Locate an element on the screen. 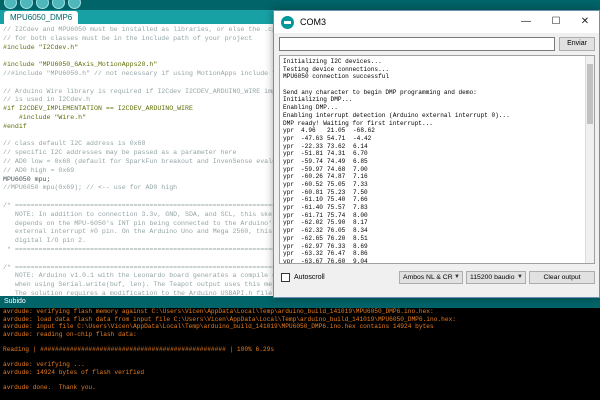 Image resolution: width=600 pixels, height=400 pixels. code-line: // is used in I2Cdev.h is located at coordinates (47, 100).